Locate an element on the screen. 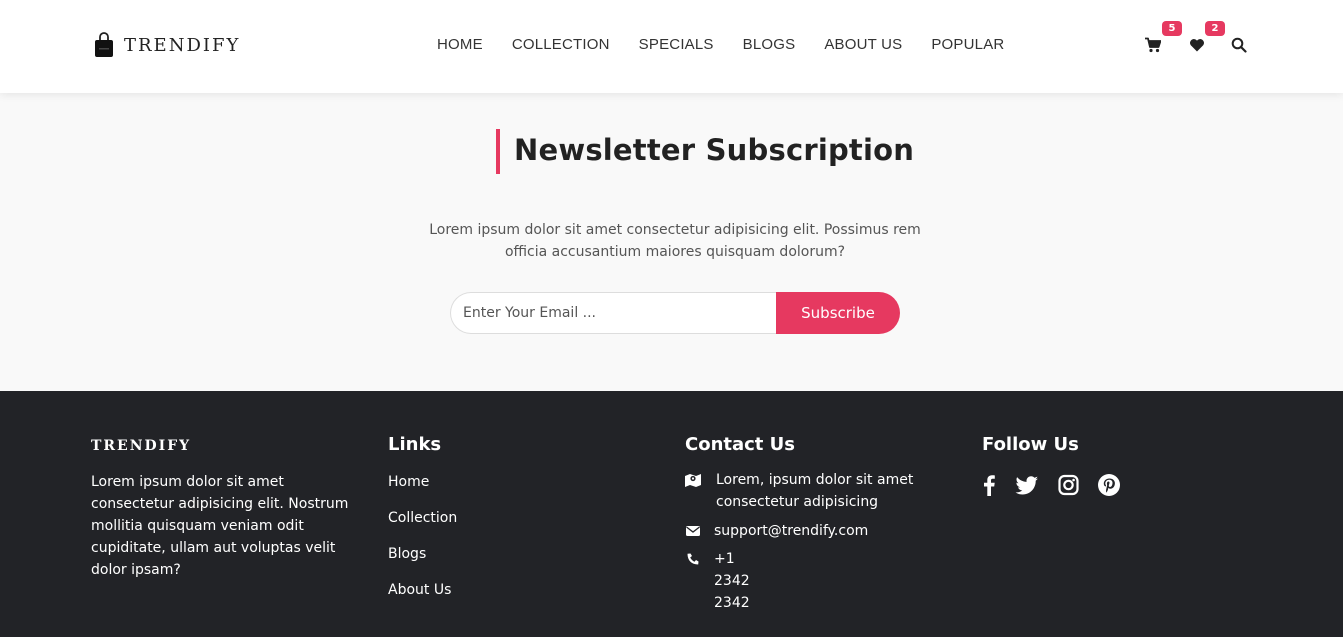 The height and width of the screenshot is (637, 1343). newsletter-form: Subscribe is located at coordinates (675, 313).